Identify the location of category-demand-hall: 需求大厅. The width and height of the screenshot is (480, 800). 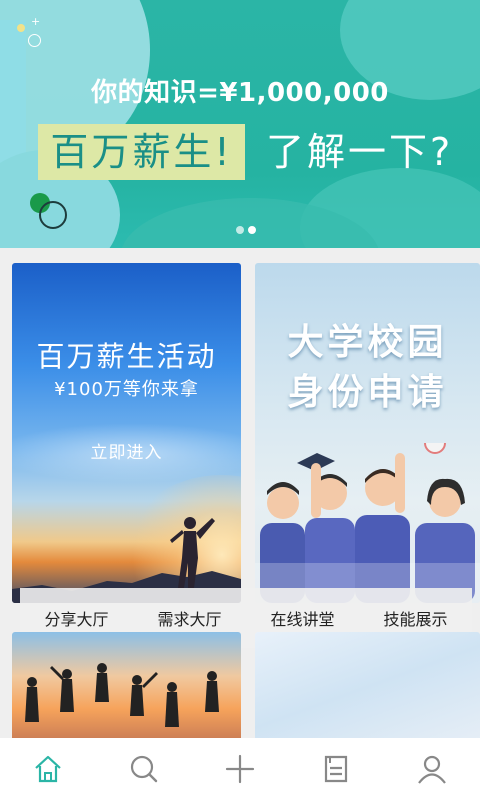
(189, 618).